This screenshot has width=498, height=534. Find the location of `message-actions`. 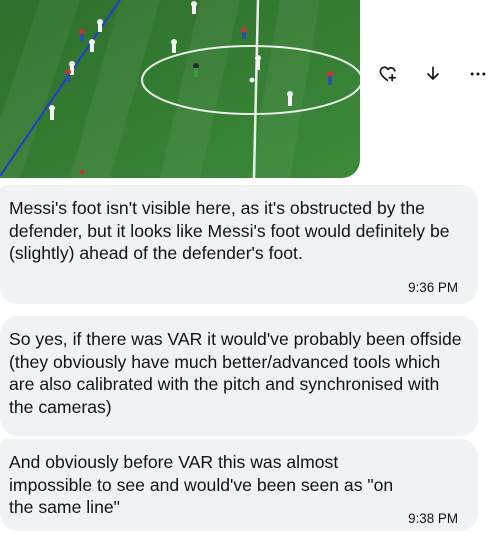

message-actions is located at coordinates (433, 74).